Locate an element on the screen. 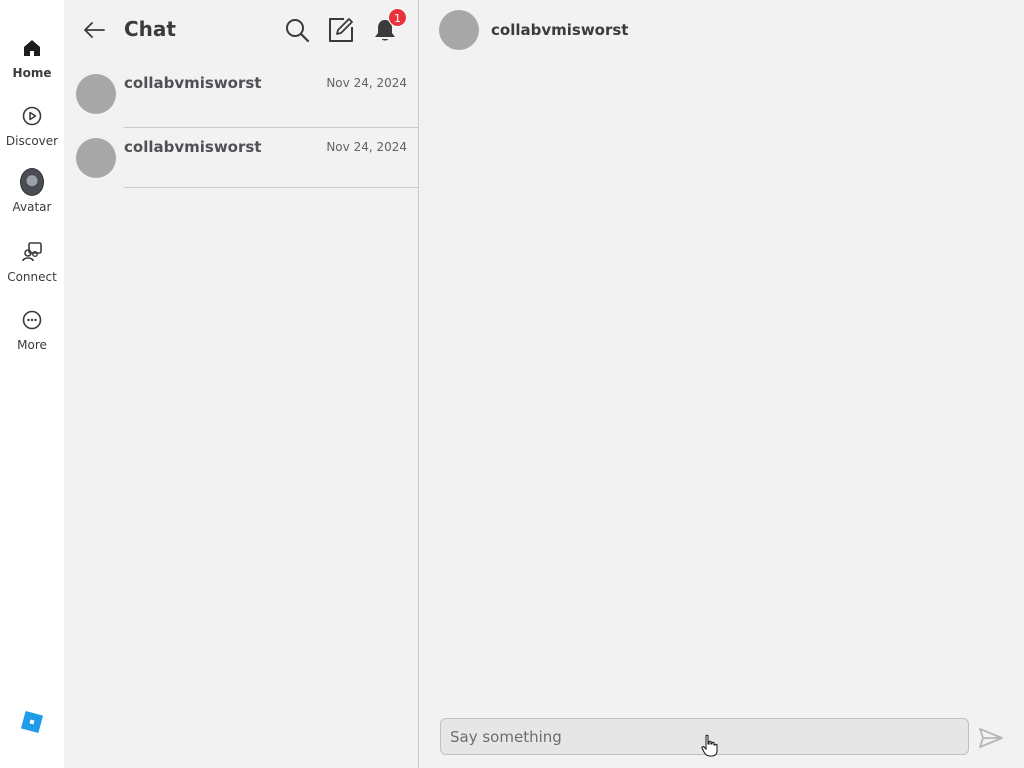  back-button is located at coordinates (94, 30).